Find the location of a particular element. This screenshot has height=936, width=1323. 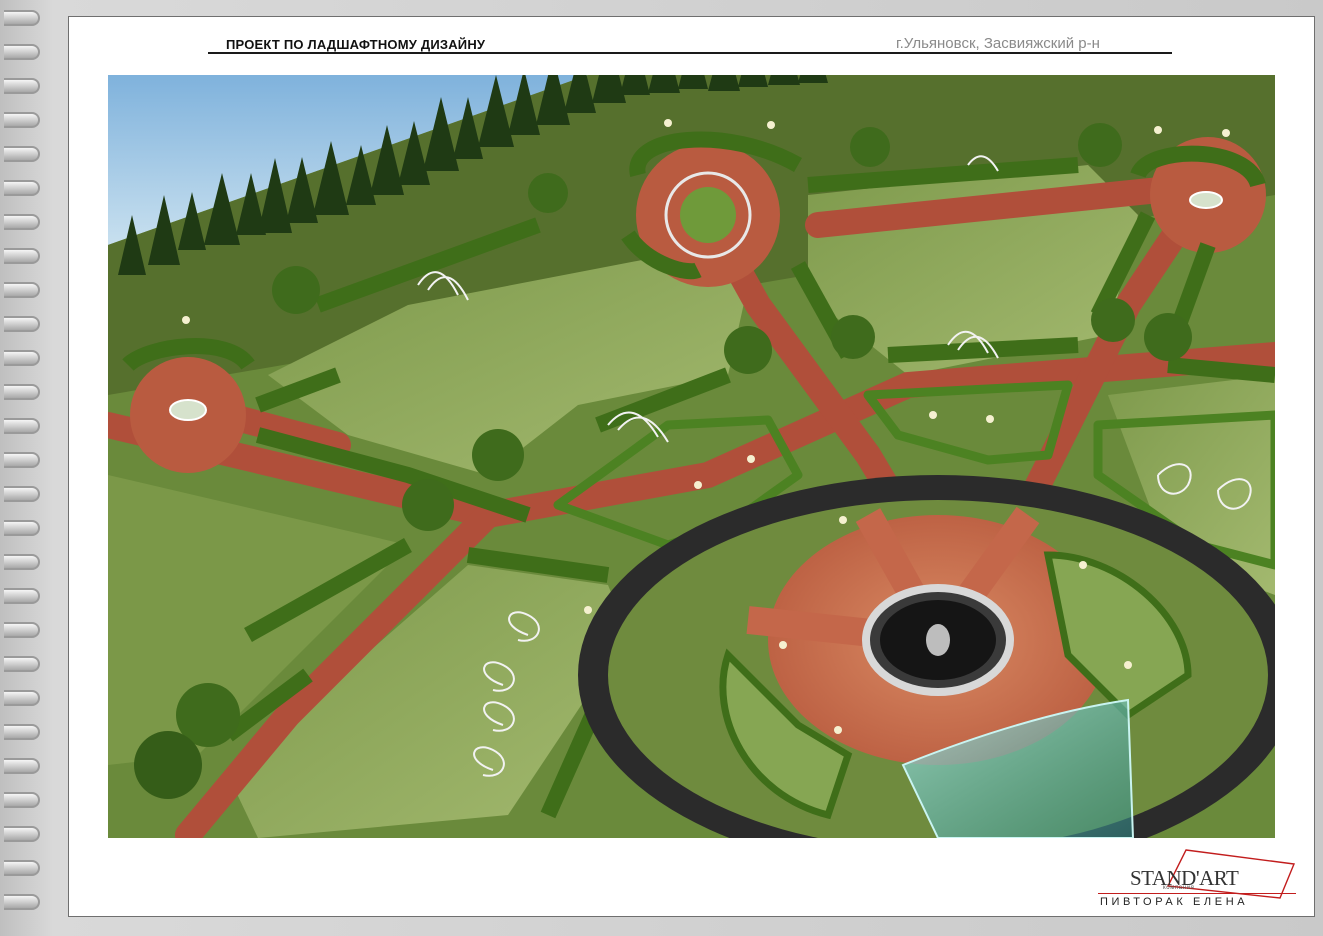

project-location: г.Ульяновск, Засвияжский р-н is located at coordinates (998, 43).